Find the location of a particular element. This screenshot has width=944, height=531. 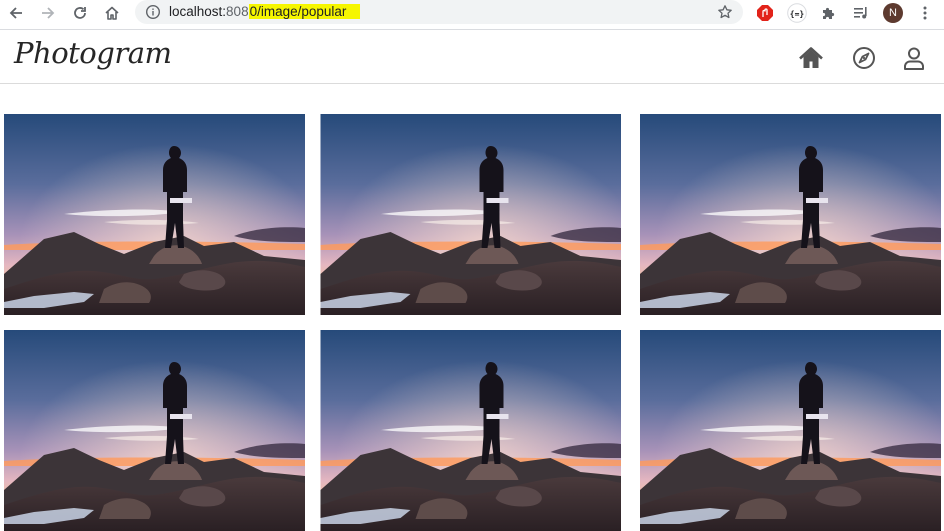

profile-avatar: N is located at coordinates (893, 13).